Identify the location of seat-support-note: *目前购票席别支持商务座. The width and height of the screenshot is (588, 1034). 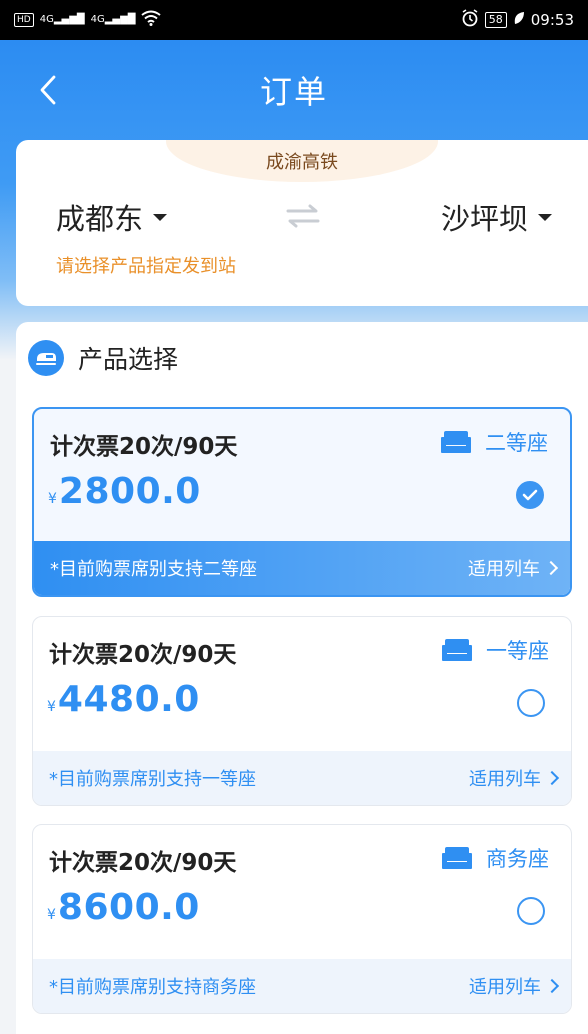
(152, 987).